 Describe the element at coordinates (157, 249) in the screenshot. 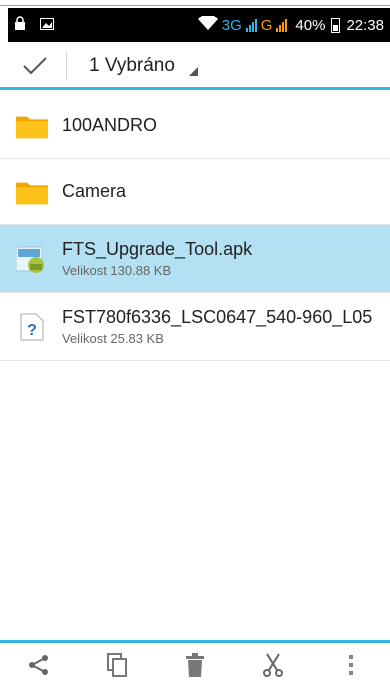

I see `file-name: FTS_Upgrade_Tool.apk` at that location.